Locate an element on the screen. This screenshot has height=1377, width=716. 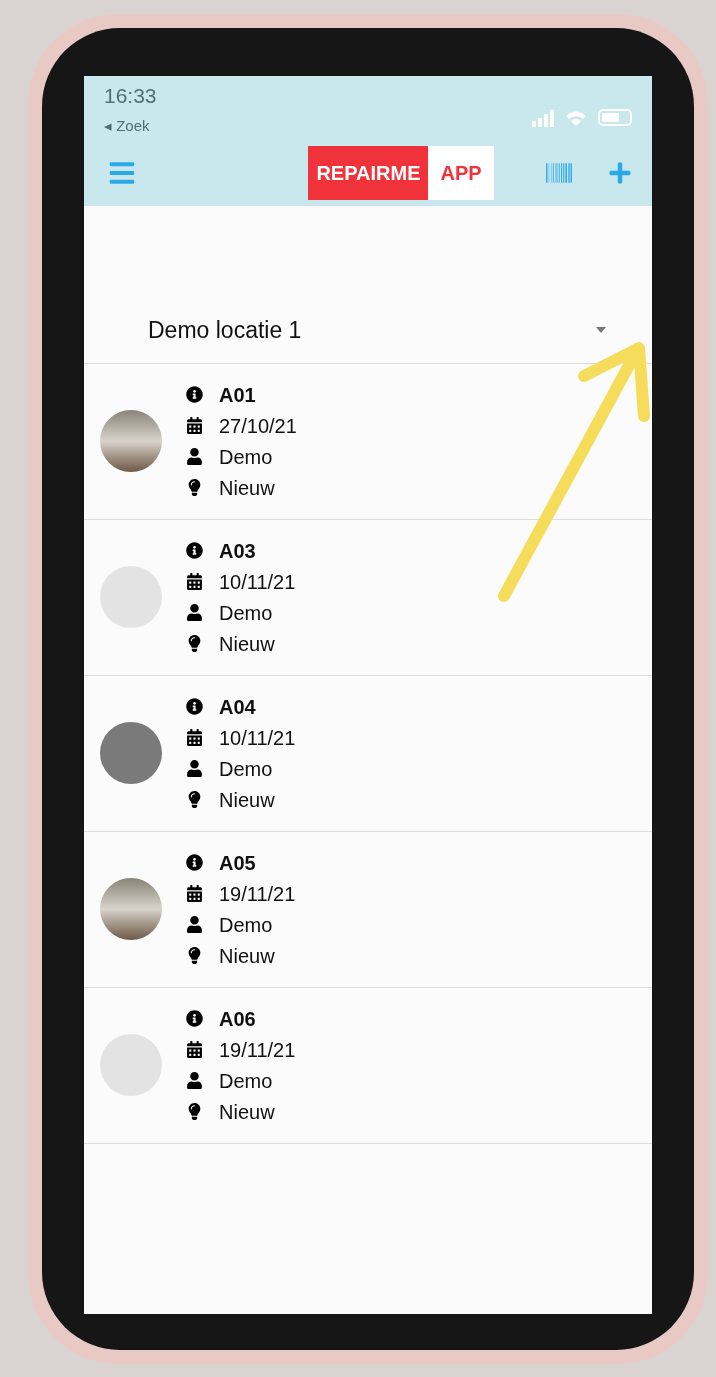
repair-code: A06 is located at coordinates (237, 1019).